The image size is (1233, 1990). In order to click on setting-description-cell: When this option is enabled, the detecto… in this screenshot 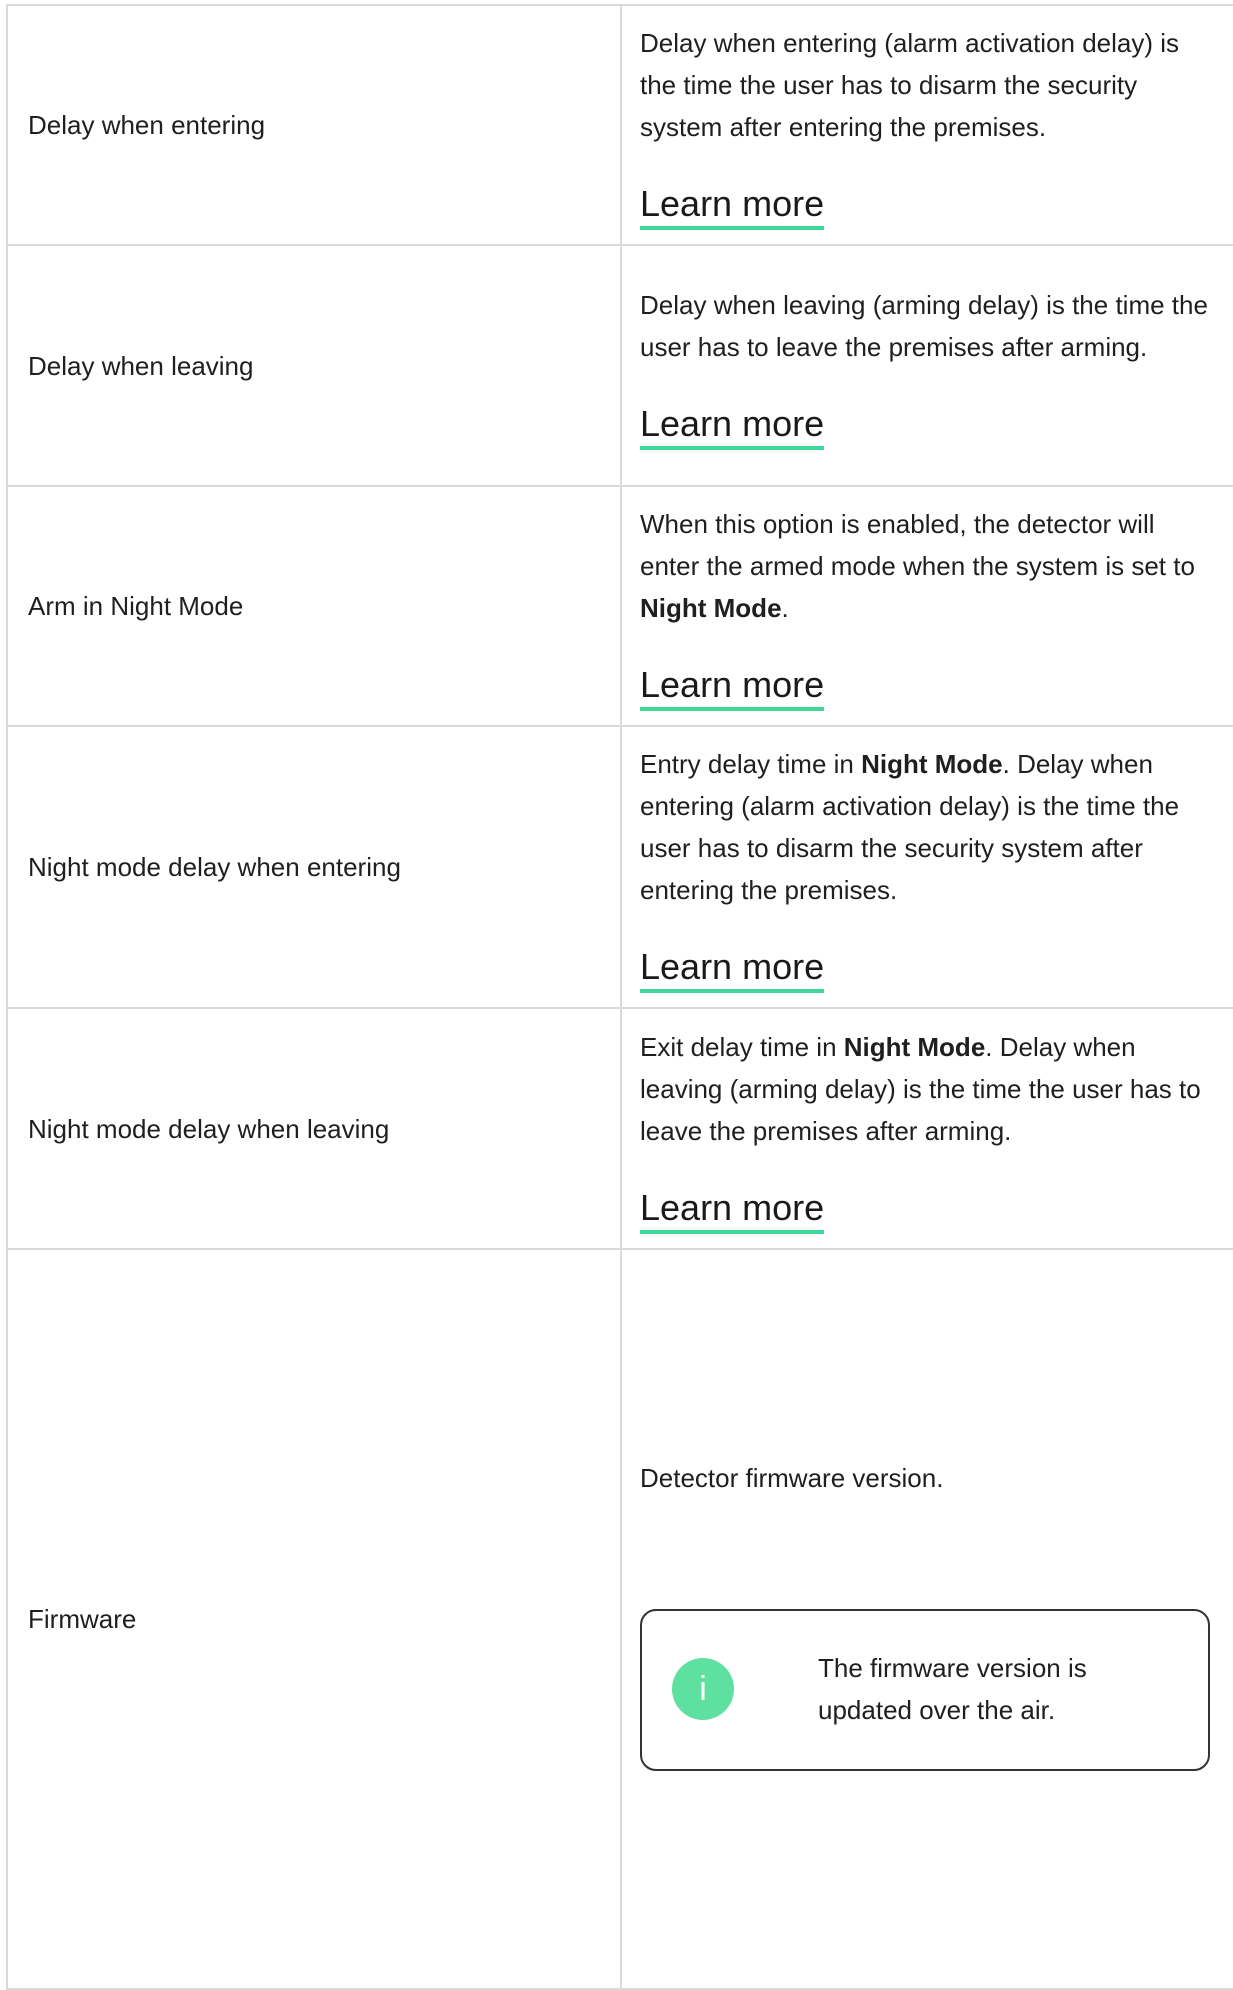, I will do `click(926, 606)`.